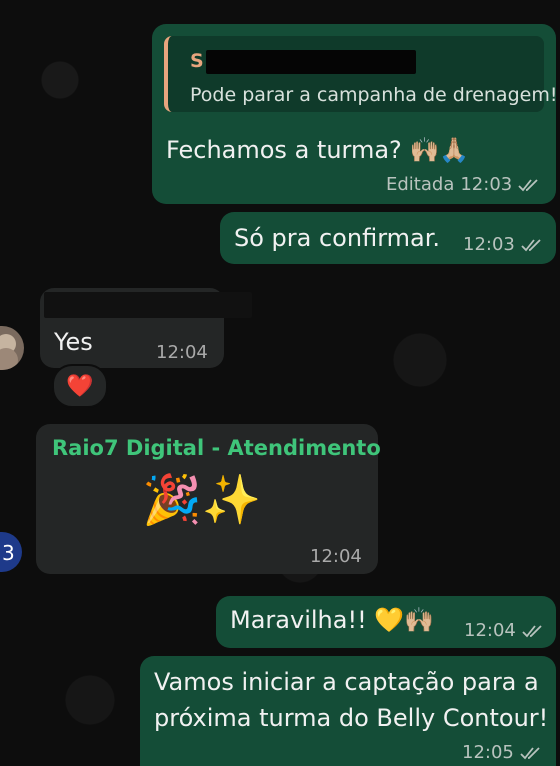  What do you see at coordinates (346, 682) in the screenshot?
I see `message-text-line1: Vamos iniciar a captação para a` at bounding box center [346, 682].